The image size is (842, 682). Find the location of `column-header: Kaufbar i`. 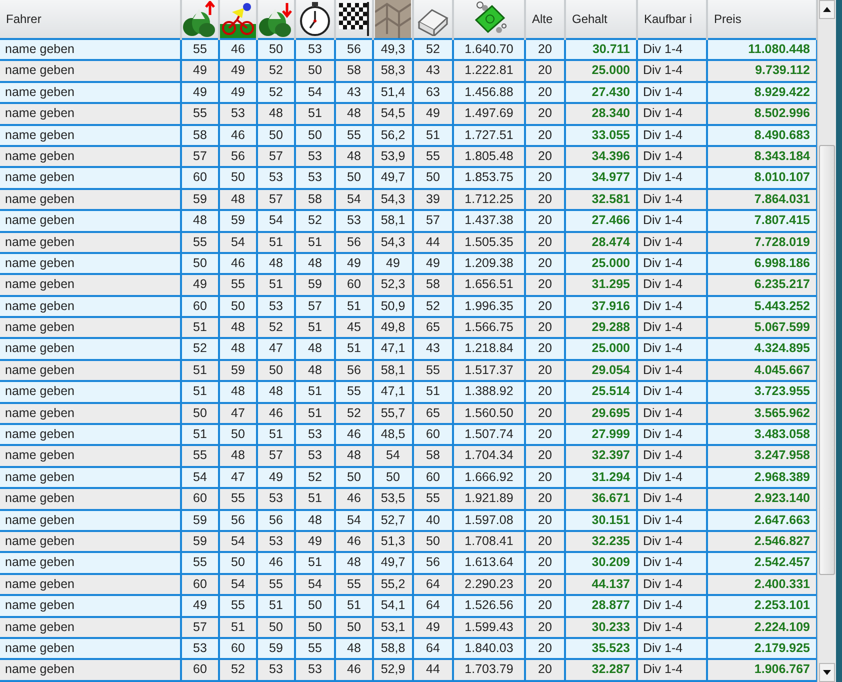

column-header: Kaufbar i is located at coordinates (672, 20).